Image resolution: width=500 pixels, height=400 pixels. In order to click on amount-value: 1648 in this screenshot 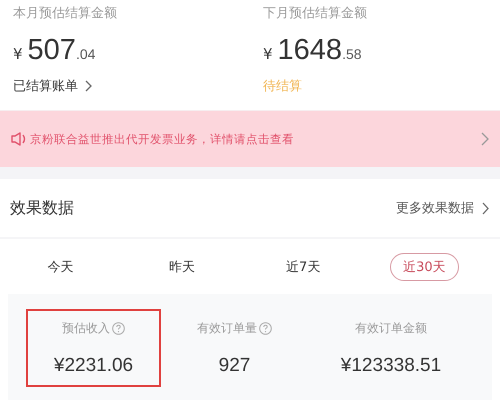, I will do `click(310, 50)`.